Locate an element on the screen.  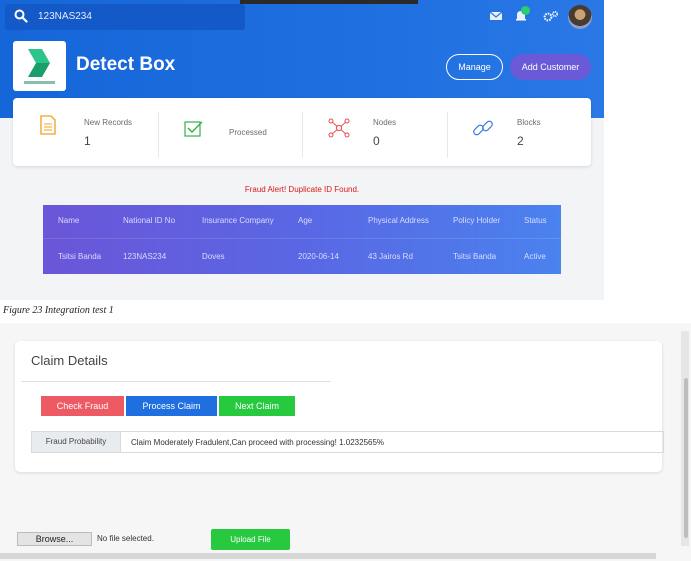
column-header: Insurance Company is located at coordinates (238, 220).